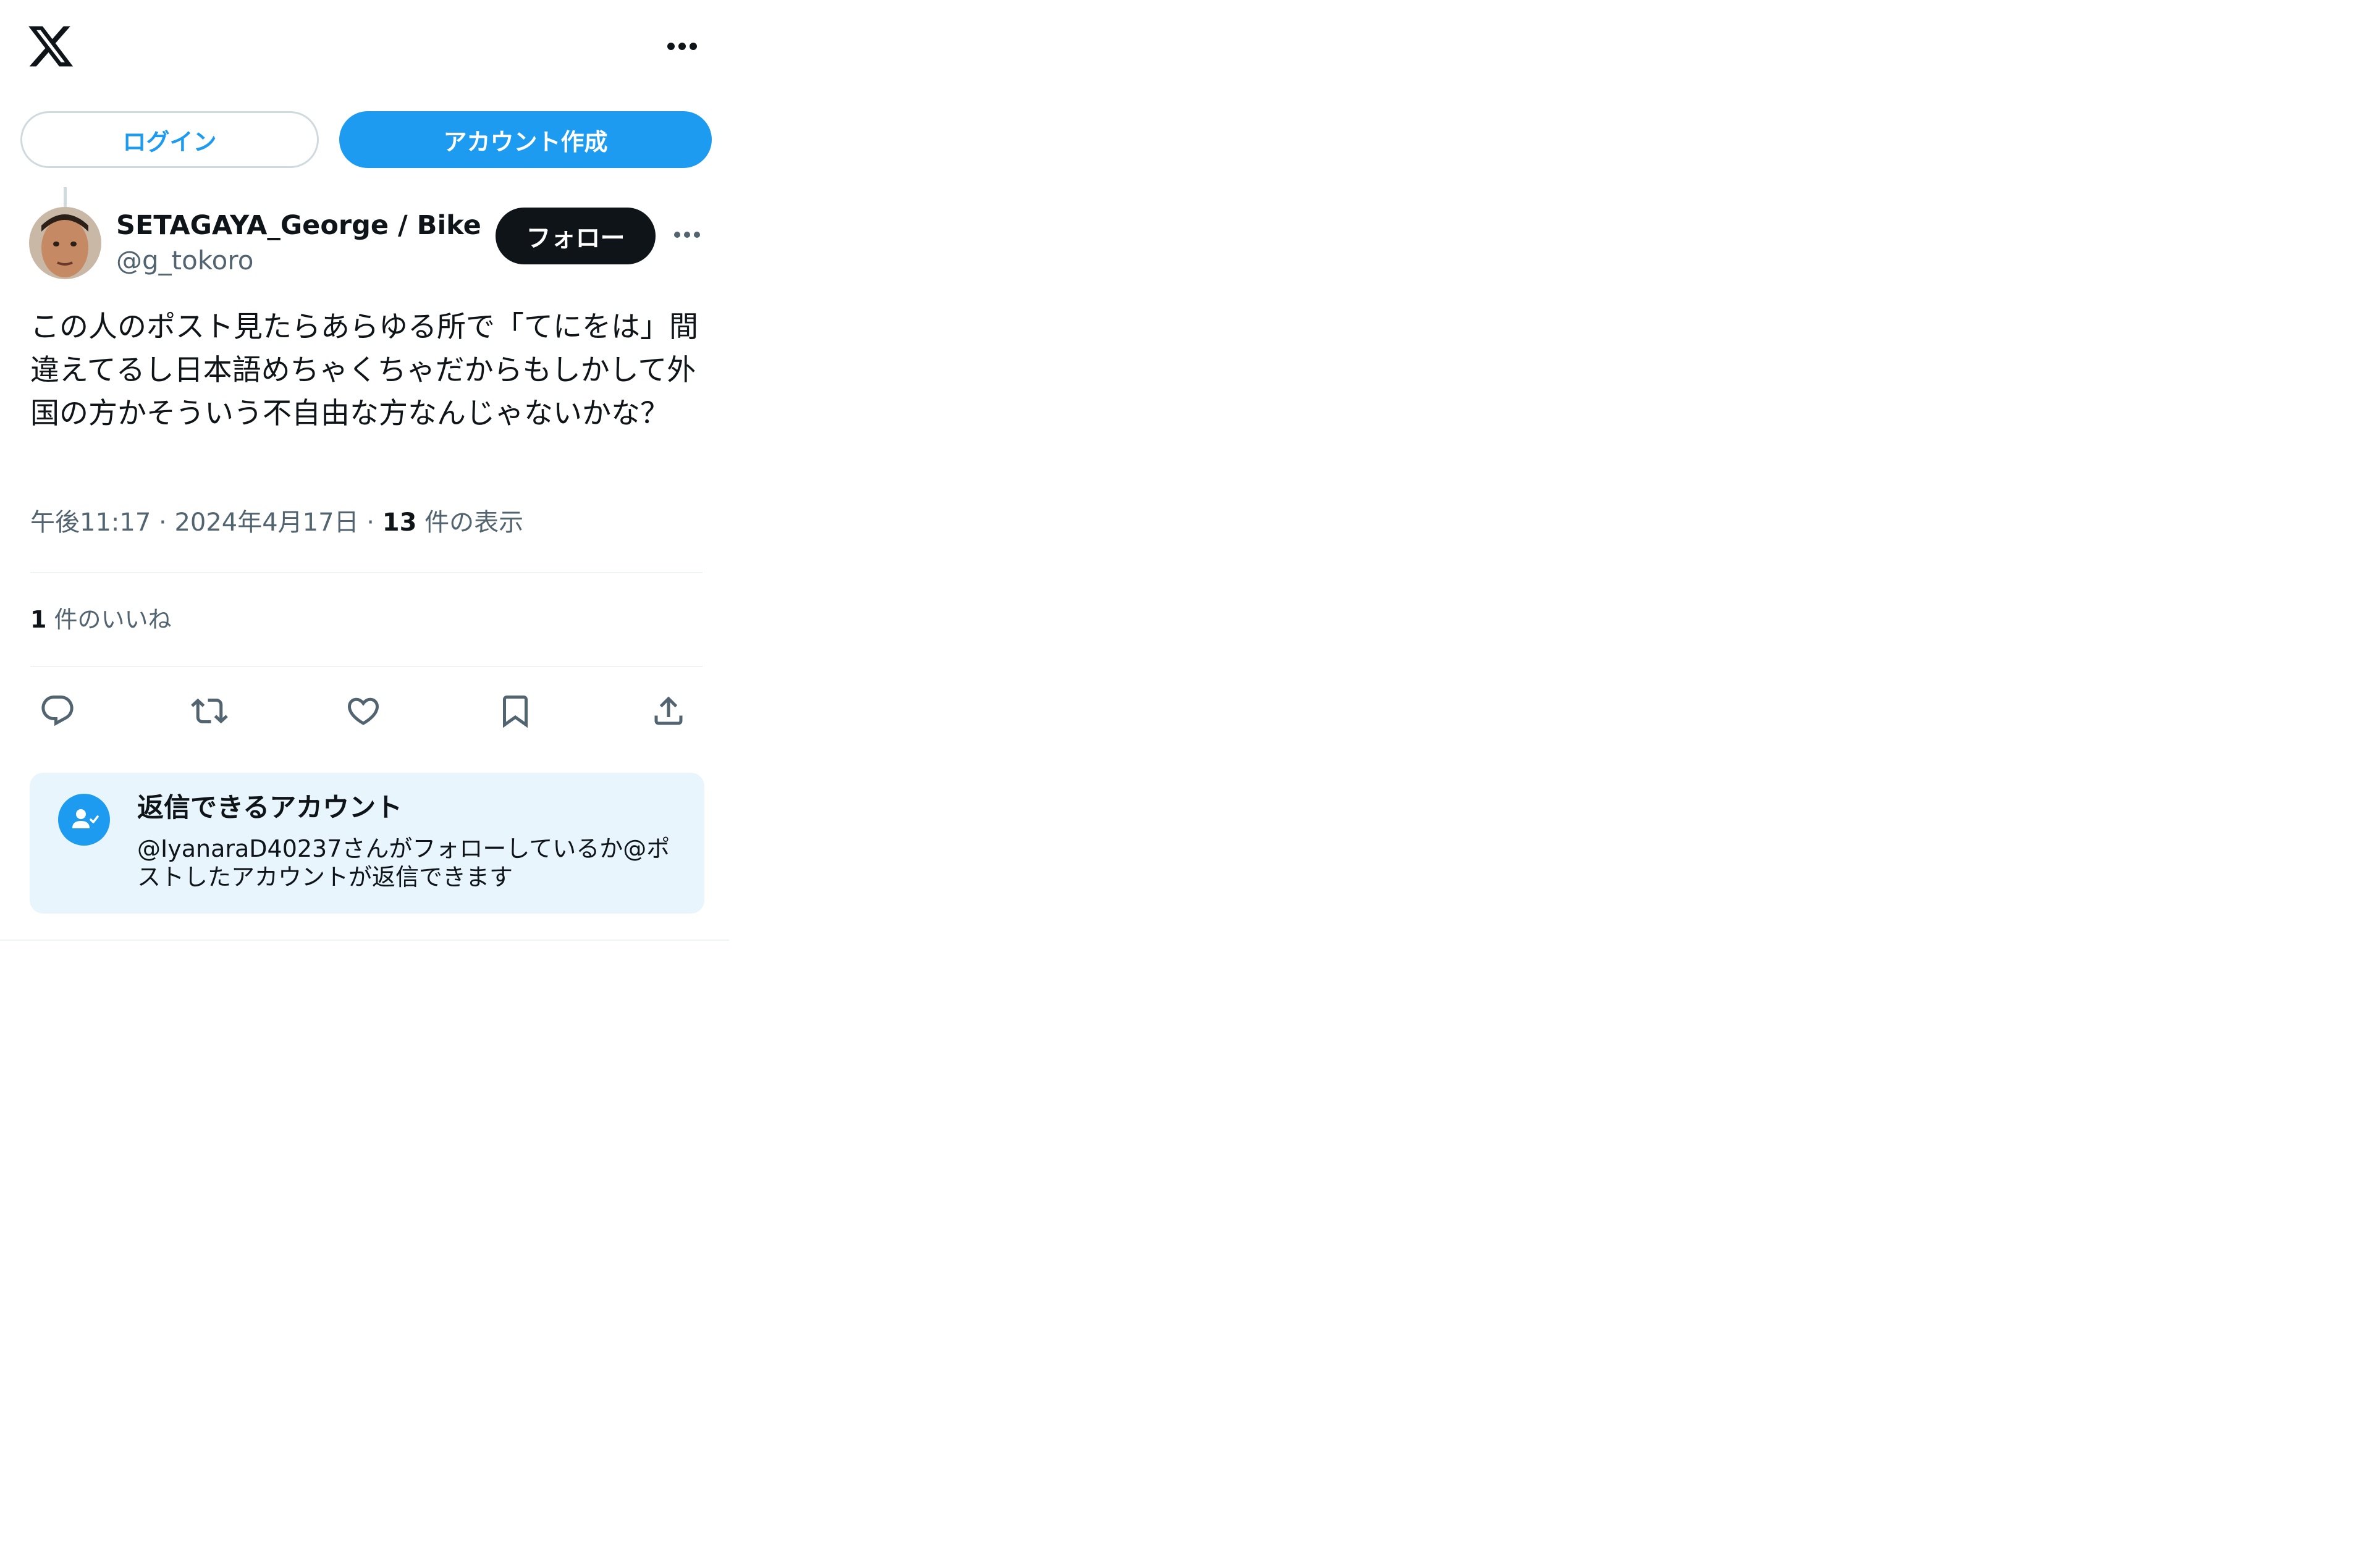 This screenshot has height=1564, width=2380. What do you see at coordinates (90, 522) in the screenshot?
I see `post-time: 午後11:17` at bounding box center [90, 522].